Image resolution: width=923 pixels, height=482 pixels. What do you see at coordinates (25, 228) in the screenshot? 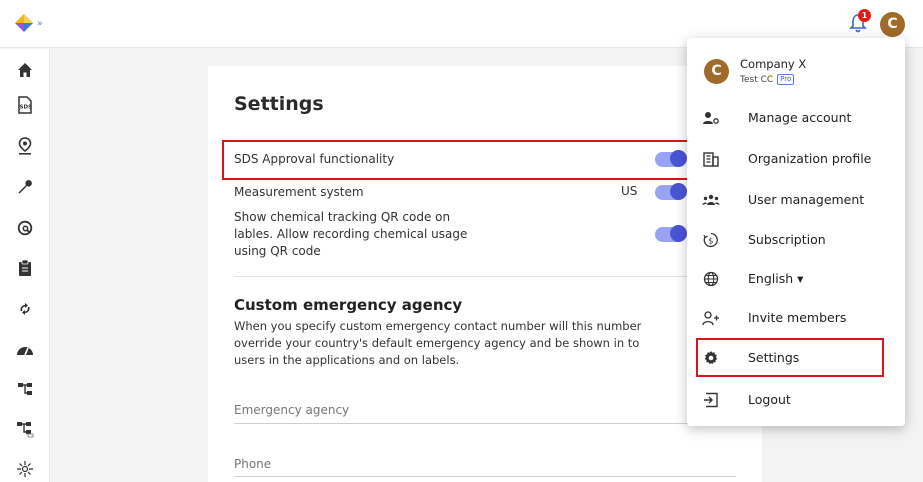
I see `search-chemical-icon` at bounding box center [25, 228].